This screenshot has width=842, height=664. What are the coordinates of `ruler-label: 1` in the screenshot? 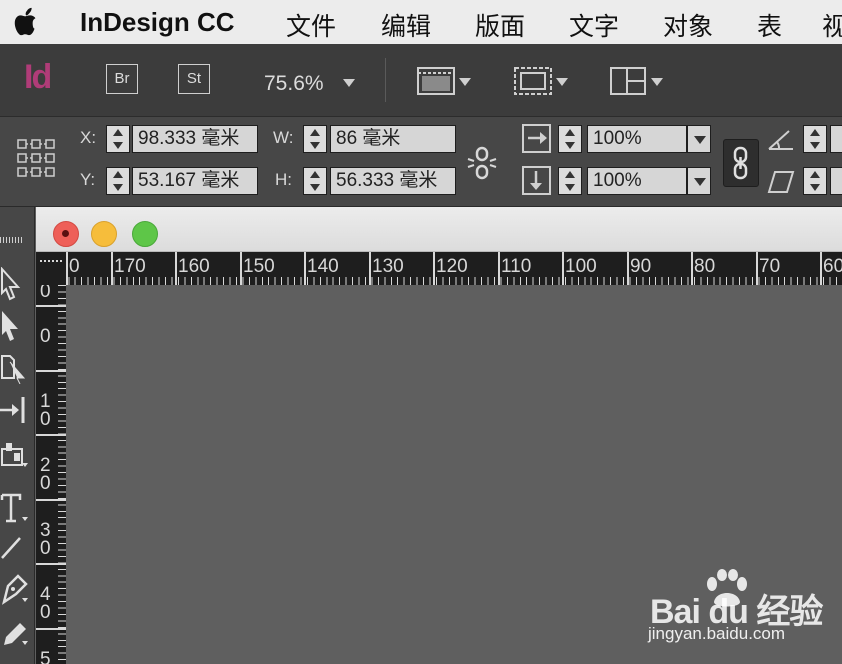 It's located at (45, 401).